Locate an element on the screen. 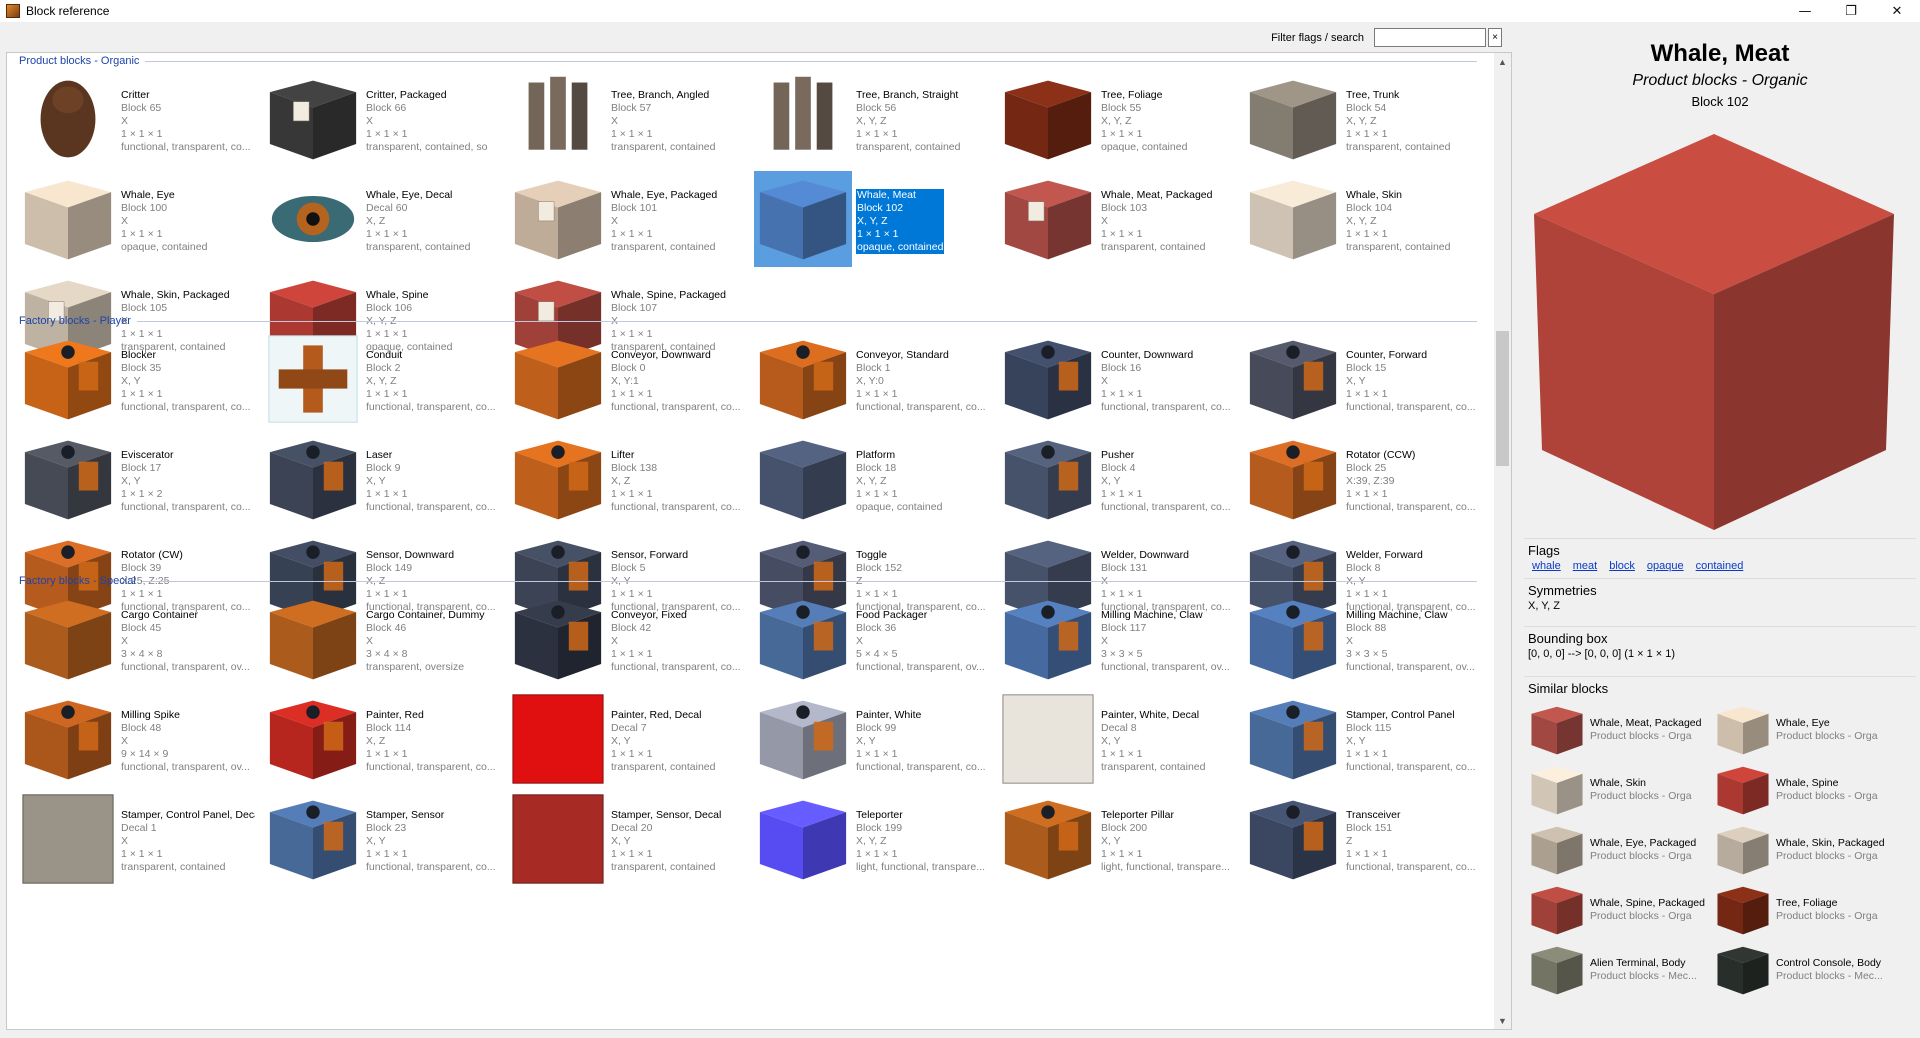 The height and width of the screenshot is (1038, 1920). flag-link: contained is located at coordinates (1720, 566).